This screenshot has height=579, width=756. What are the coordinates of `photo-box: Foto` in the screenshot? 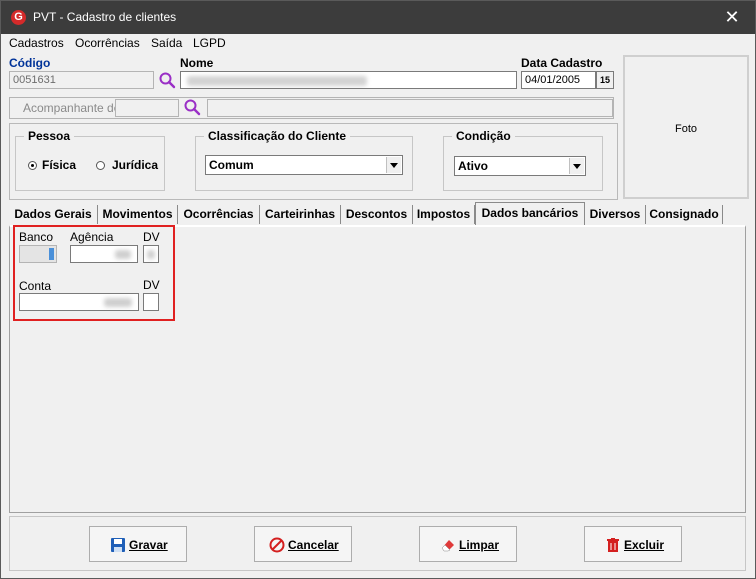 It's located at (686, 127).